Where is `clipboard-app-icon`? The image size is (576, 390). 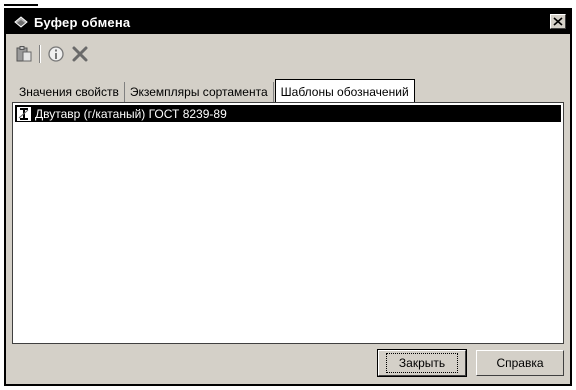
clipboard-app-icon is located at coordinates (21, 22).